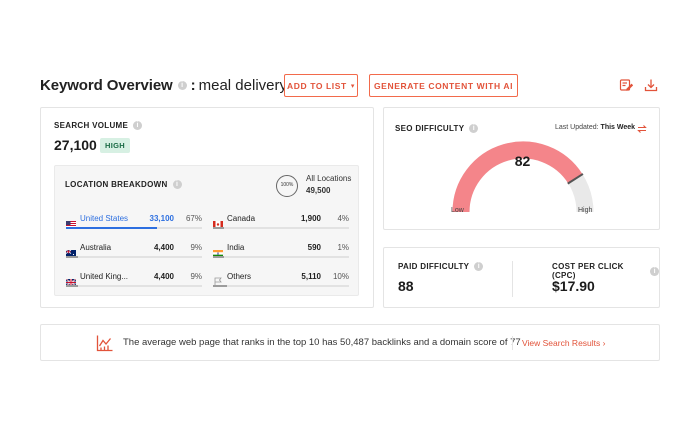  What do you see at coordinates (352, 86) in the screenshot?
I see `chevron-down-icon: ▾` at bounding box center [352, 86].